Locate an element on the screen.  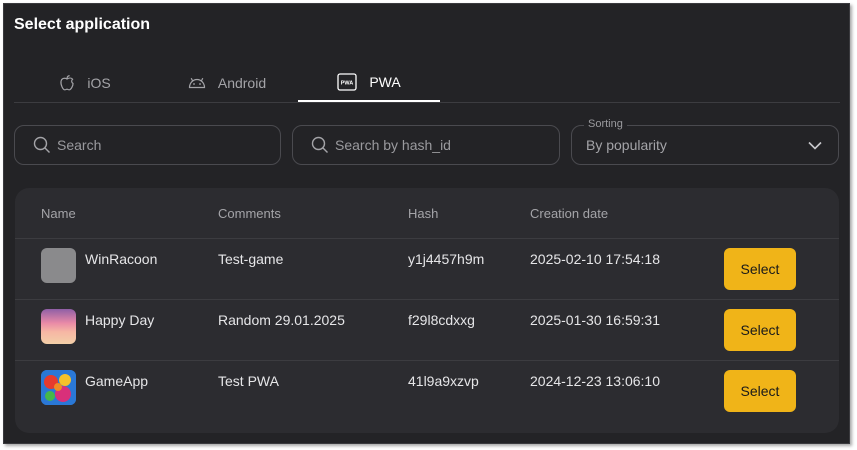
chevron-down-icon is located at coordinates (815, 145).